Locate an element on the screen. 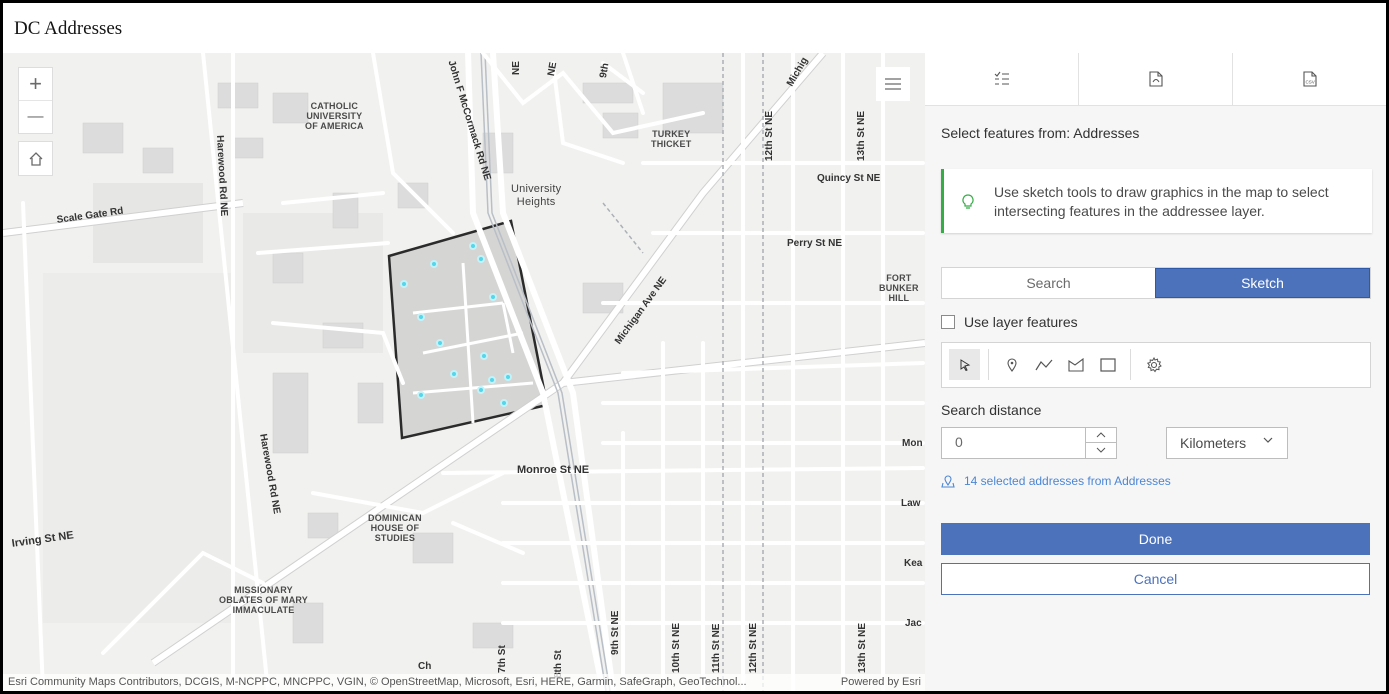  list-icon is located at coordinates (893, 84).